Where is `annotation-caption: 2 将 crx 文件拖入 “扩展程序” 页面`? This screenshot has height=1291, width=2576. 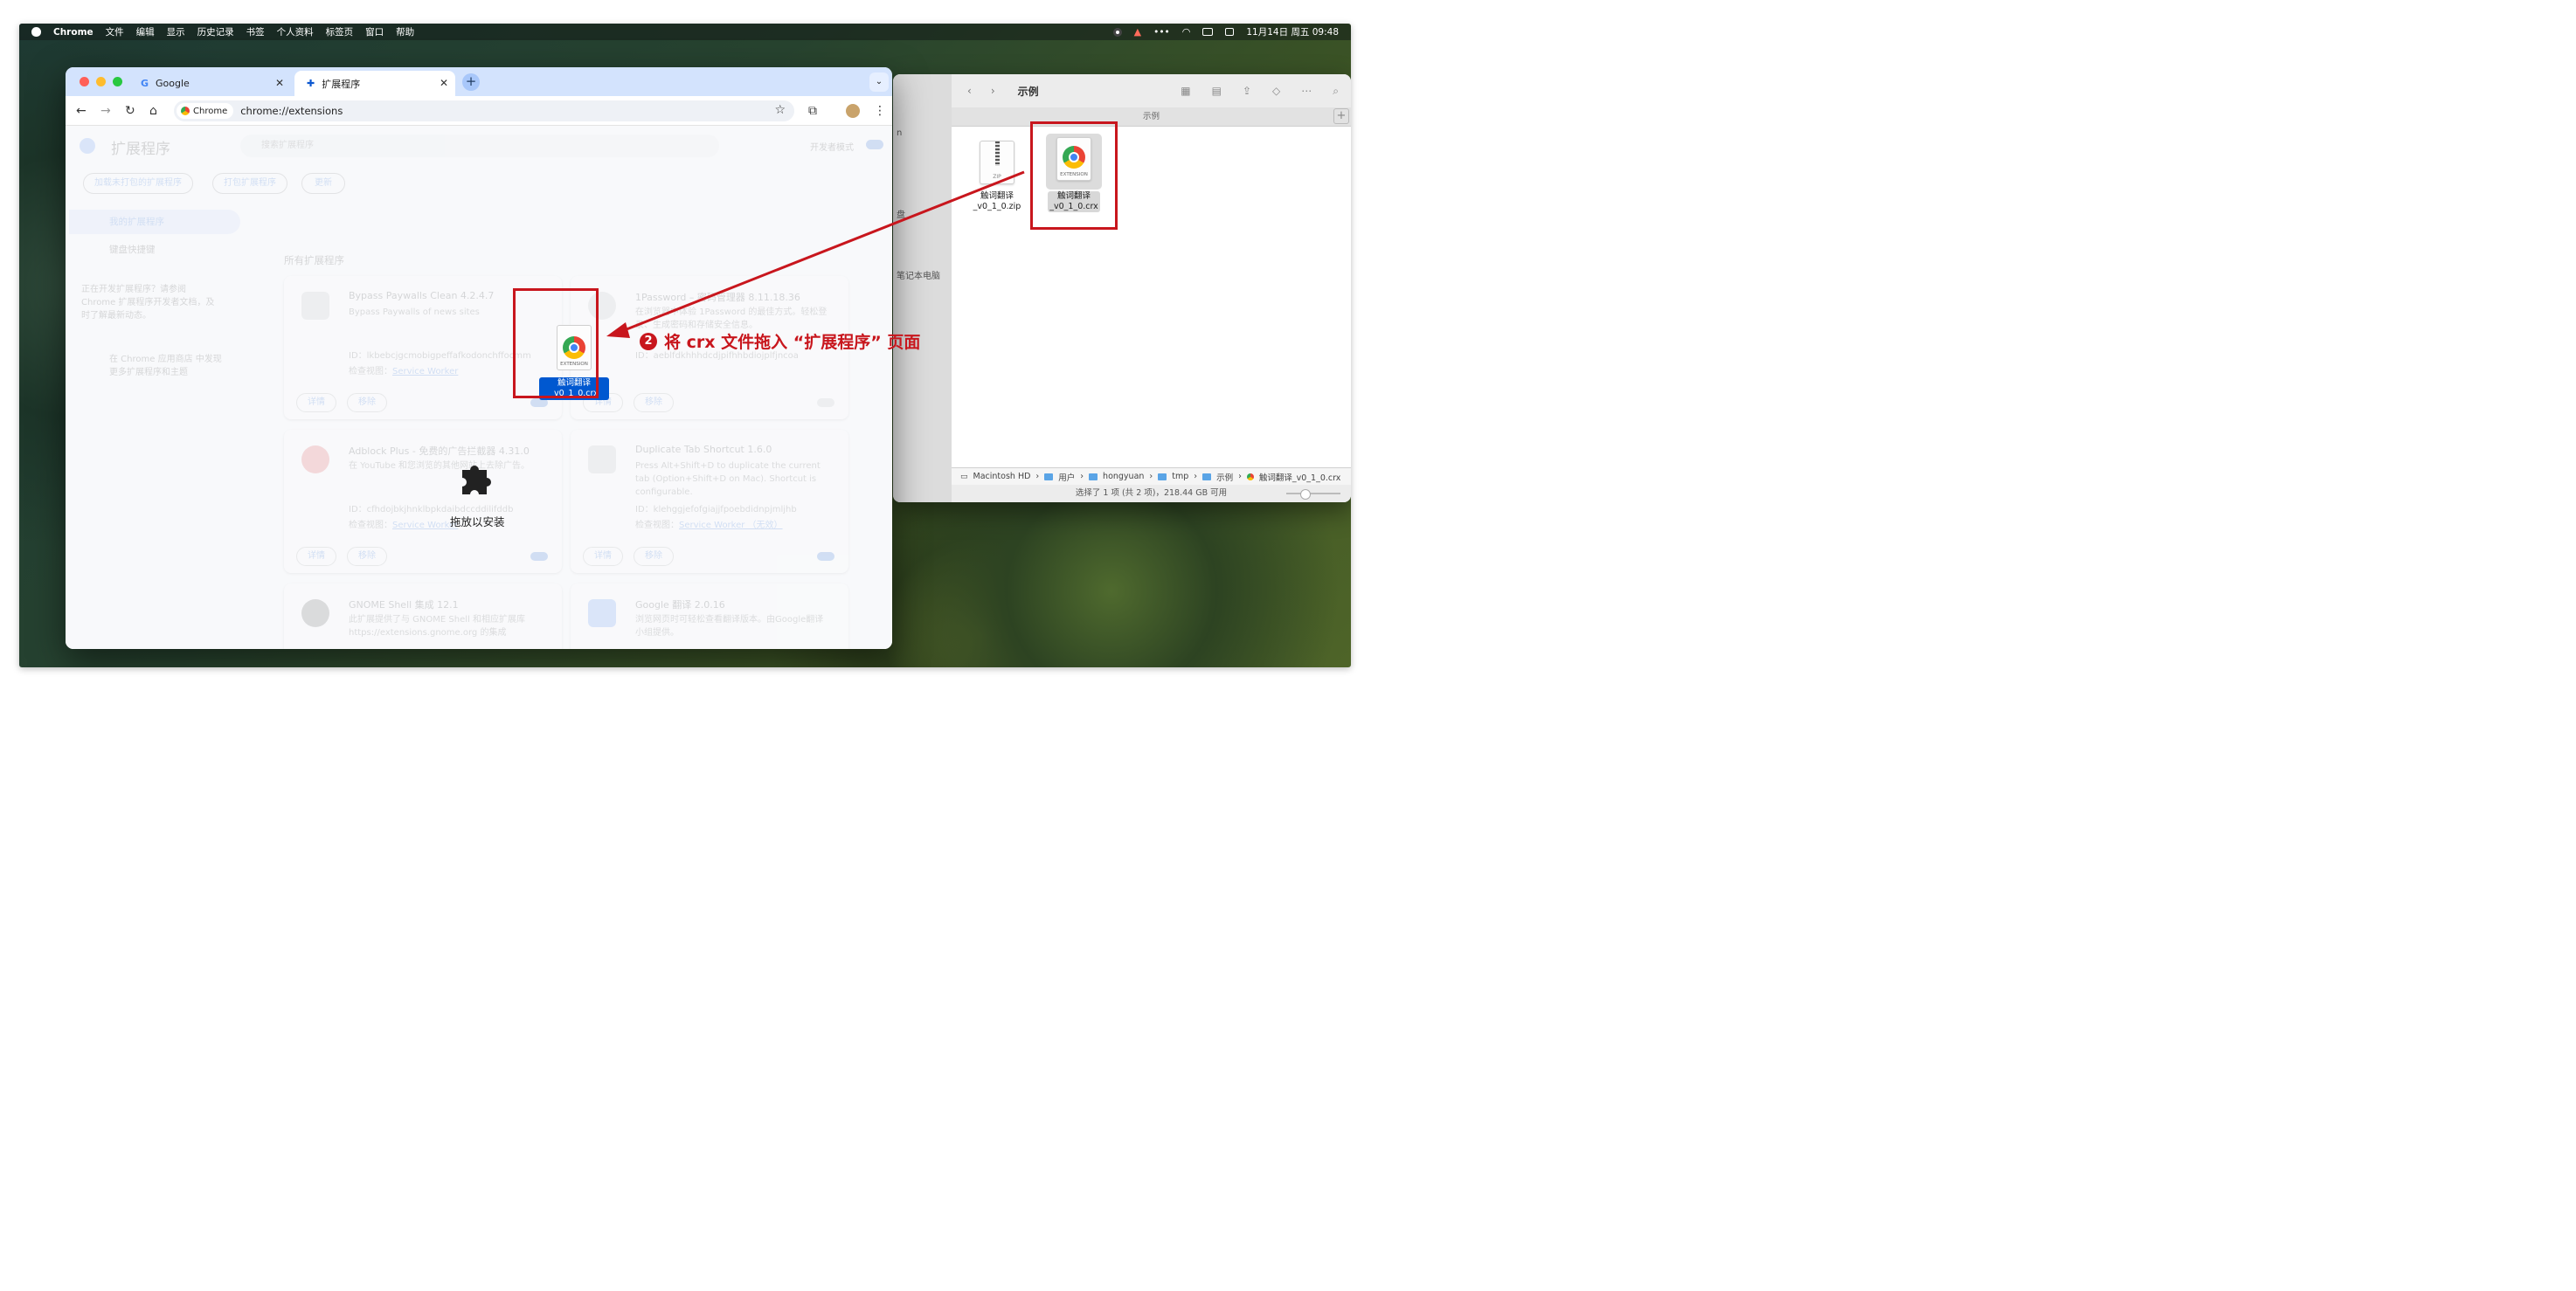 annotation-caption: 2 将 crx 文件拖入 “扩展程序” 页面 is located at coordinates (780, 341).